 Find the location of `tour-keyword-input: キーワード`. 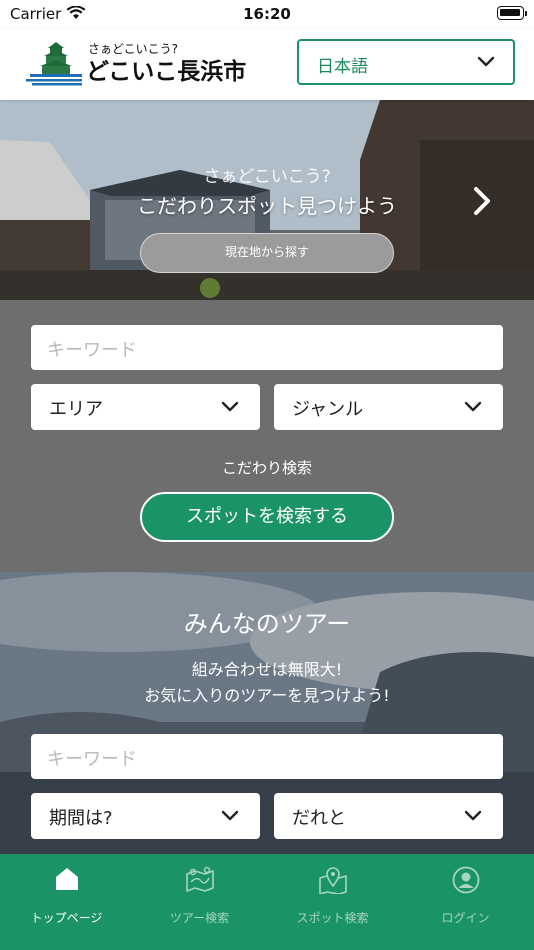

tour-keyword-input: キーワード is located at coordinates (267, 756).